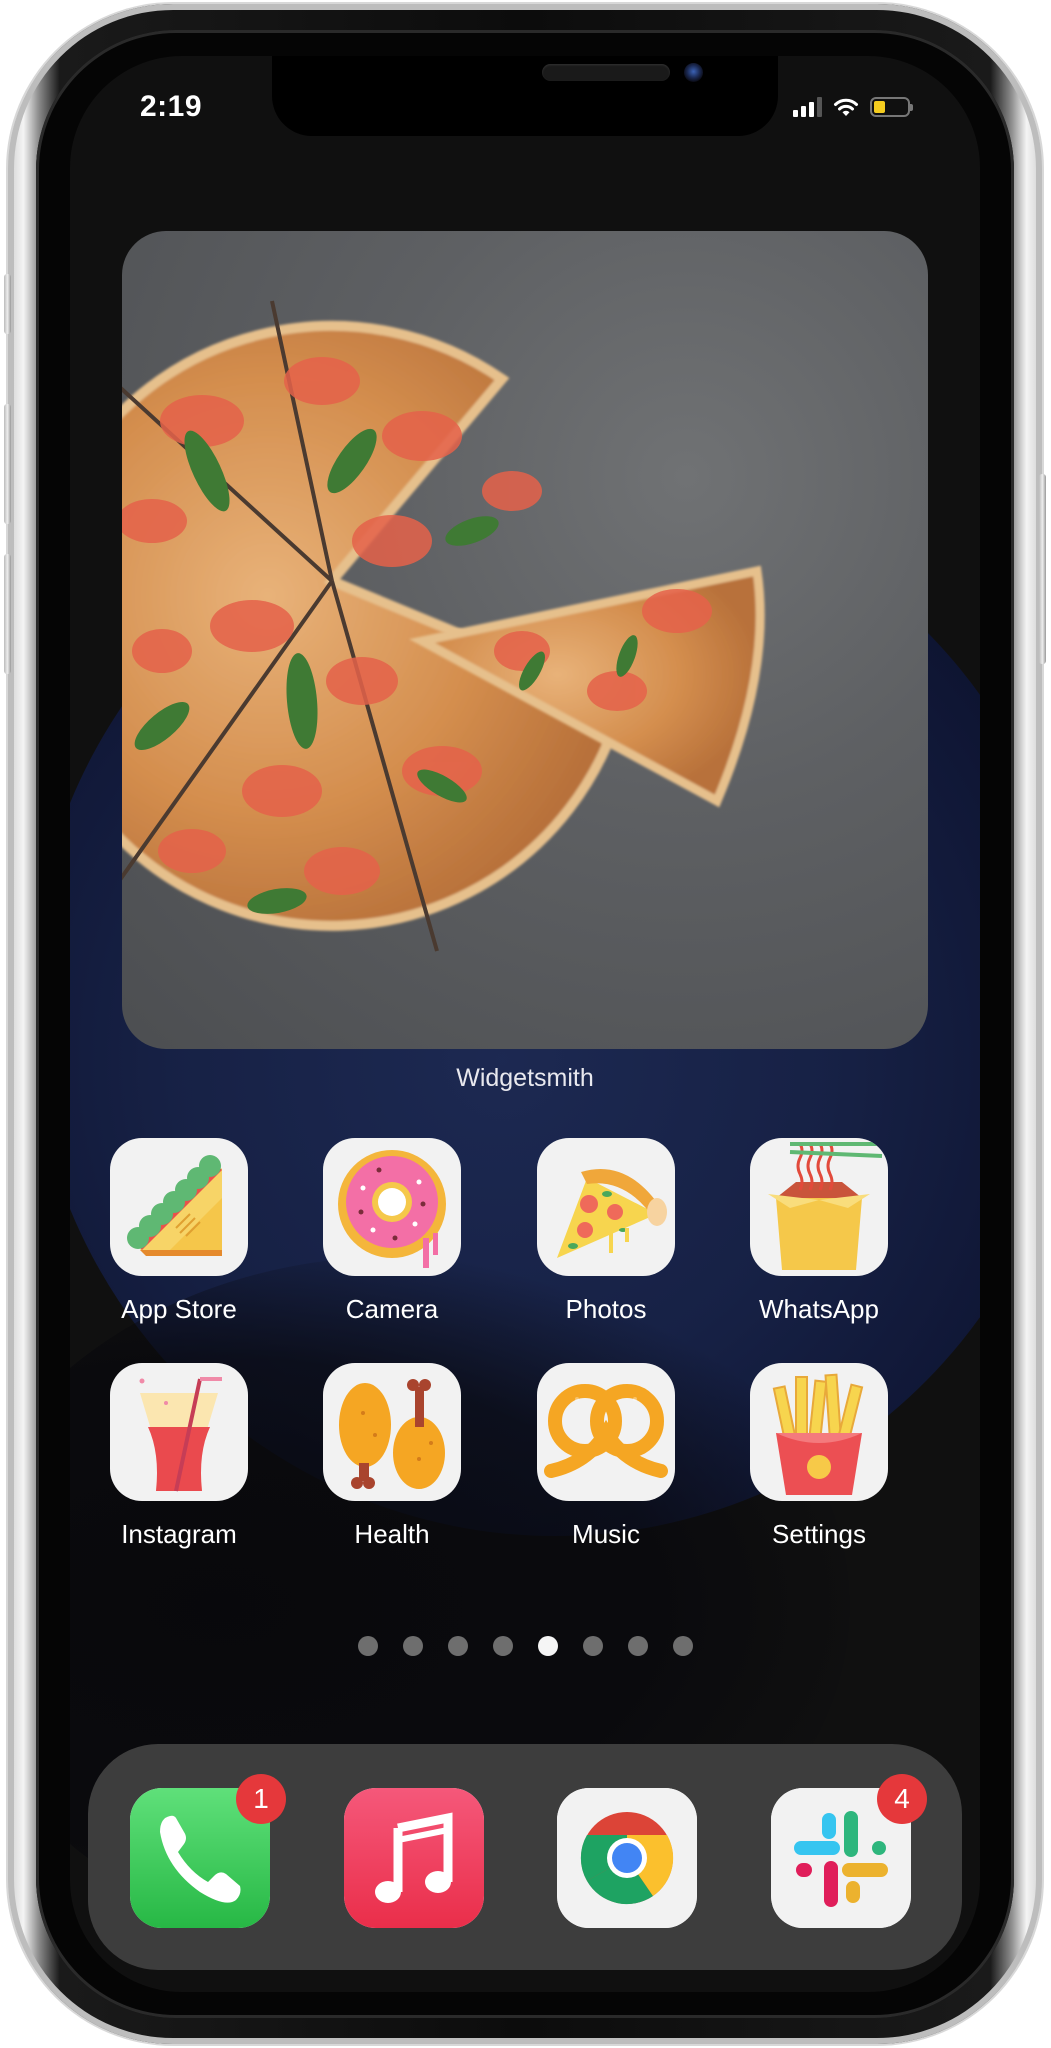 The image size is (1051, 2048). What do you see at coordinates (7, 464) in the screenshot?
I see `volume-up-button` at bounding box center [7, 464].